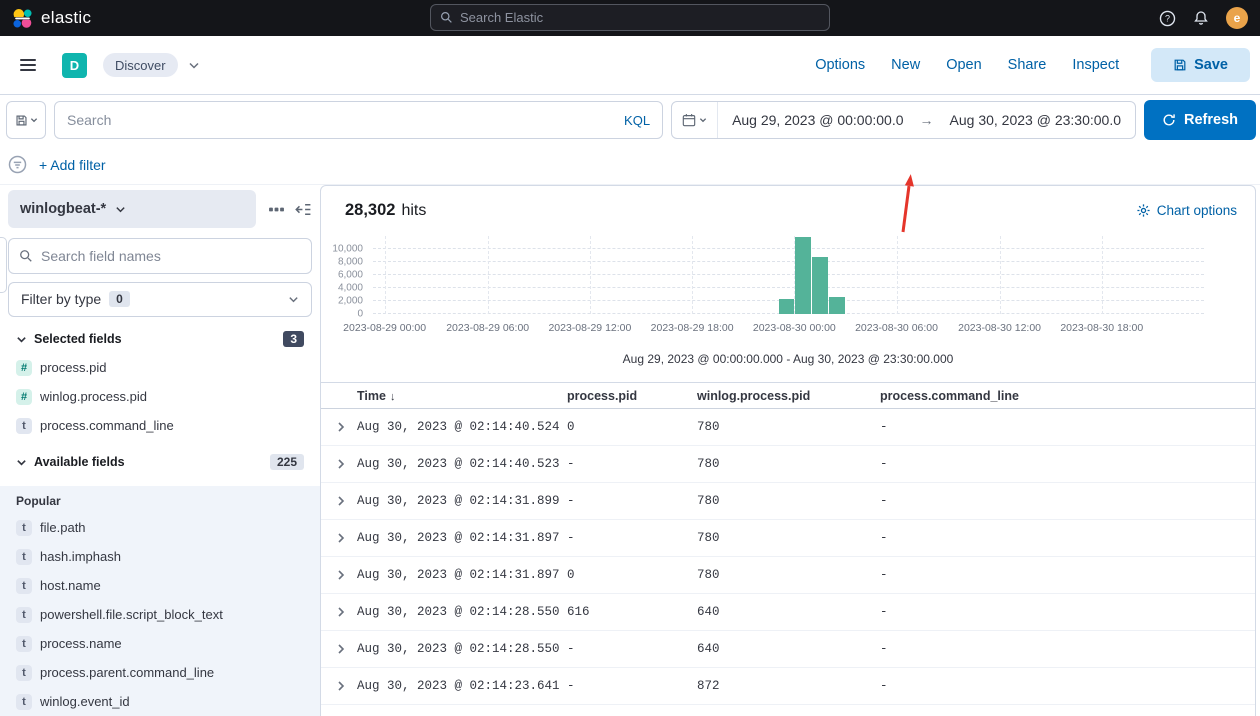 The image size is (1260, 716). I want to click on field-item: t hash.imphash, so click(160, 556).